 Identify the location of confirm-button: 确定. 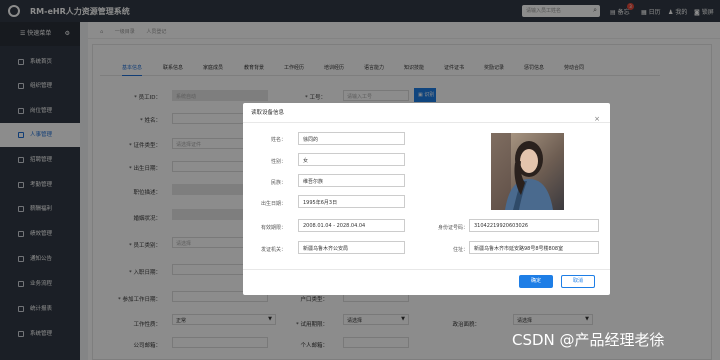
(536, 281).